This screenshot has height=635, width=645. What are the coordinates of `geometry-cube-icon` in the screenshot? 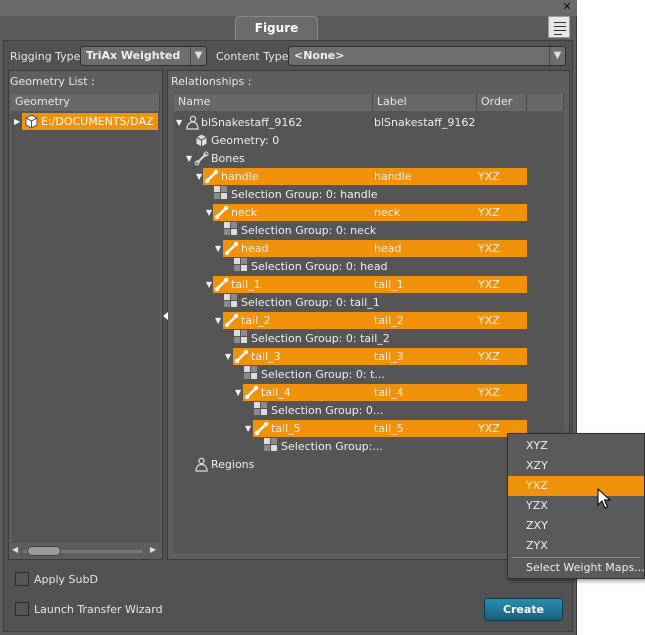 It's located at (31, 121).